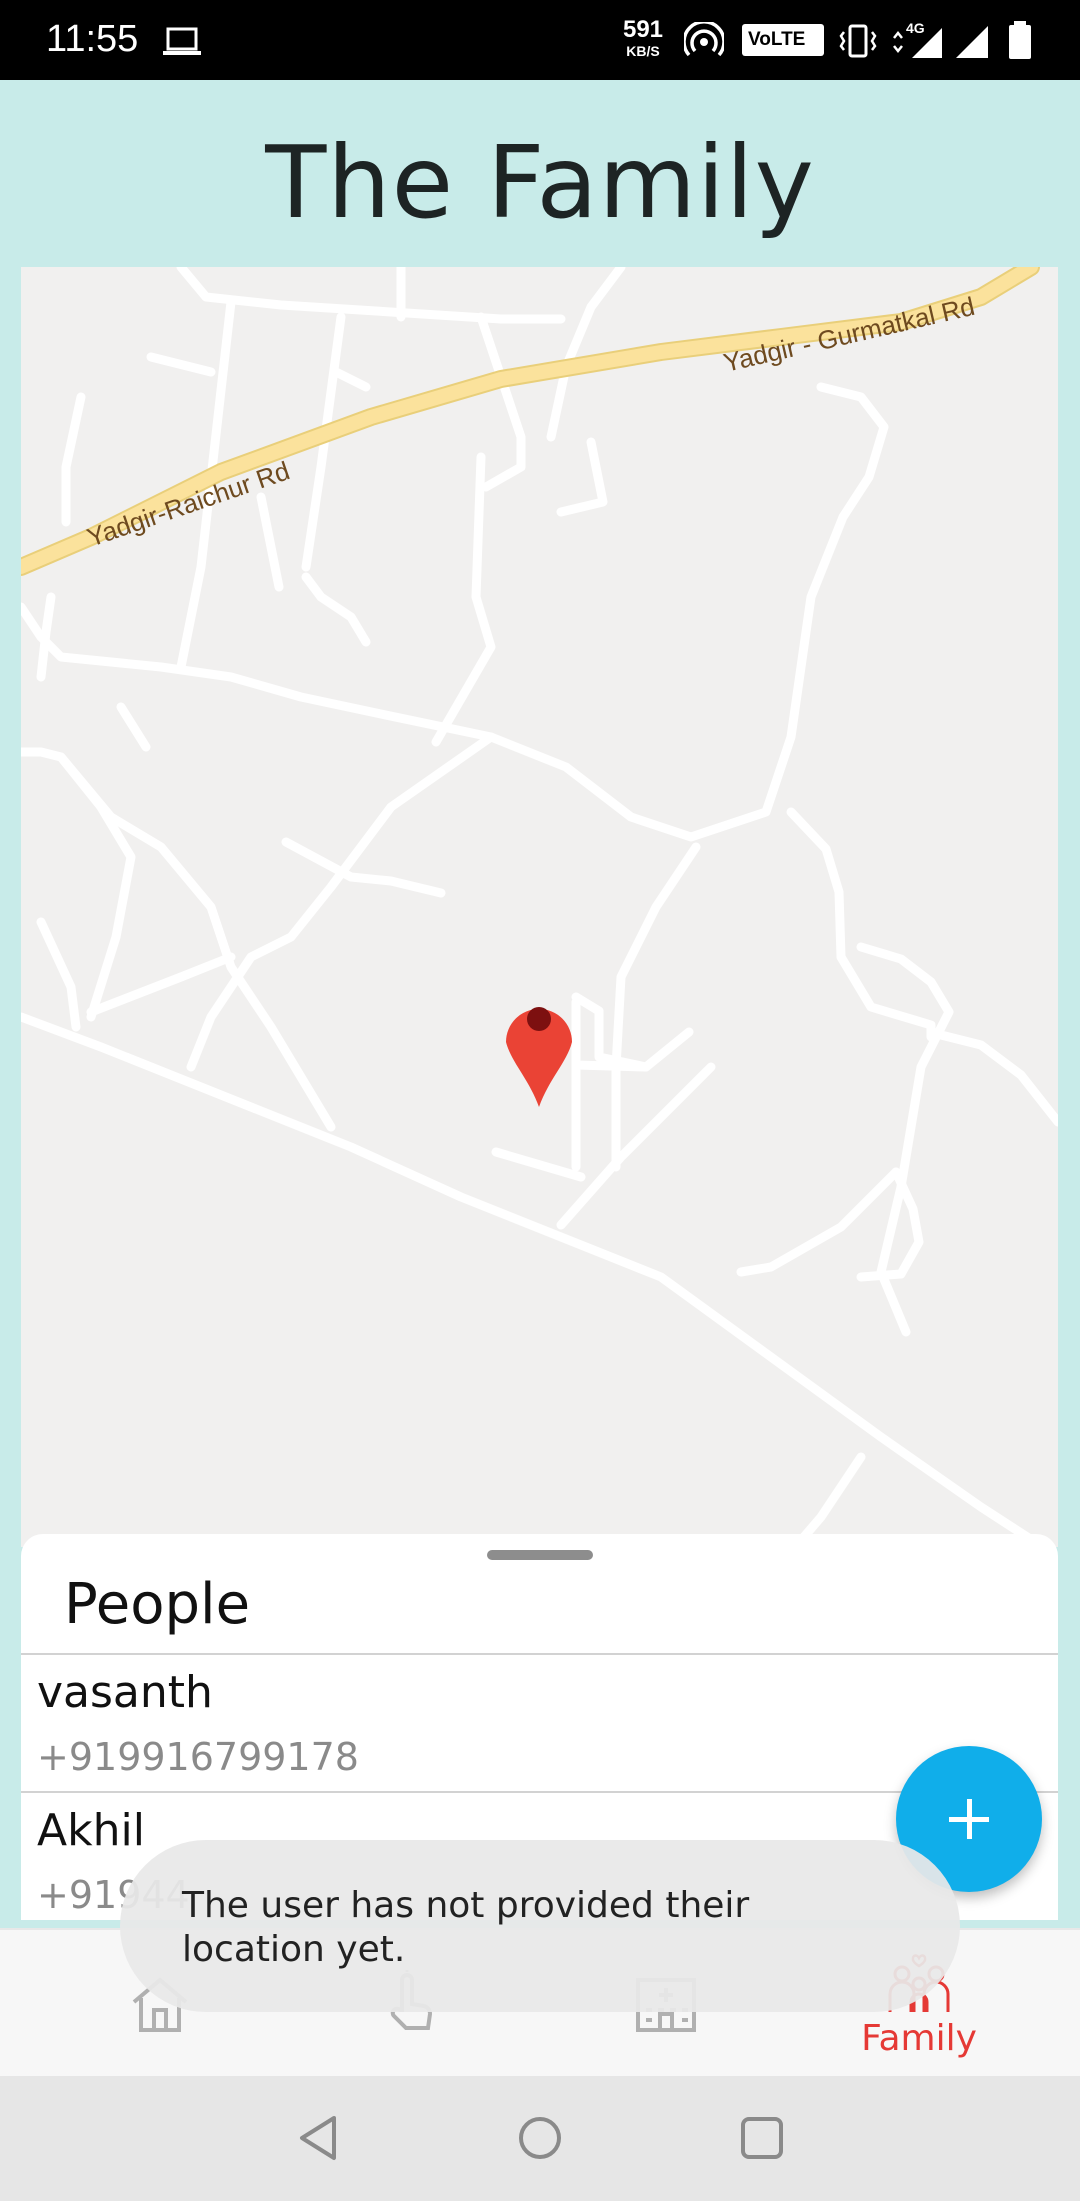  I want to click on person-name: Akhil, so click(91, 1830).